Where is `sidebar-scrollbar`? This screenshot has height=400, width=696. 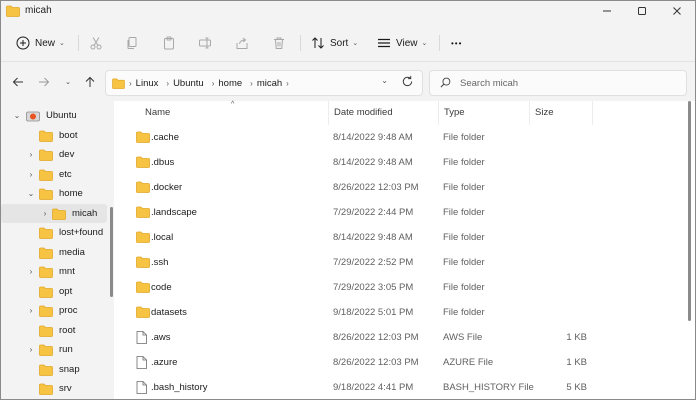
sidebar-scrollbar is located at coordinates (111, 252).